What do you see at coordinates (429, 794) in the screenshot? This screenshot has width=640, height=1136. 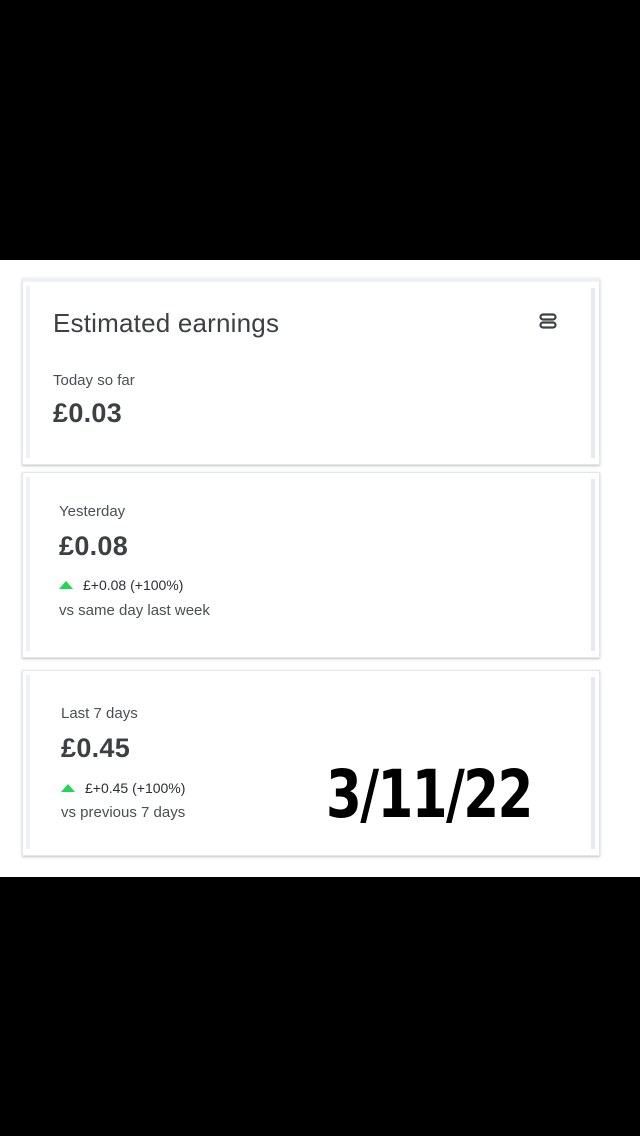 I see `date-overlay-text: 3/11/22` at bounding box center [429, 794].